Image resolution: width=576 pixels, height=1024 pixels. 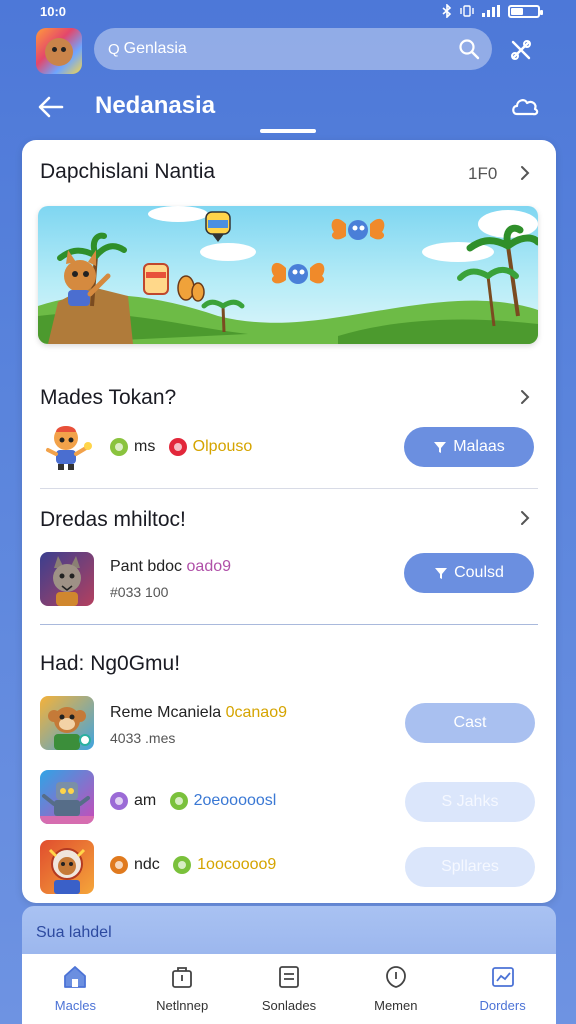 I want to click on status-bar: 10:0, so click(x=288, y=12).